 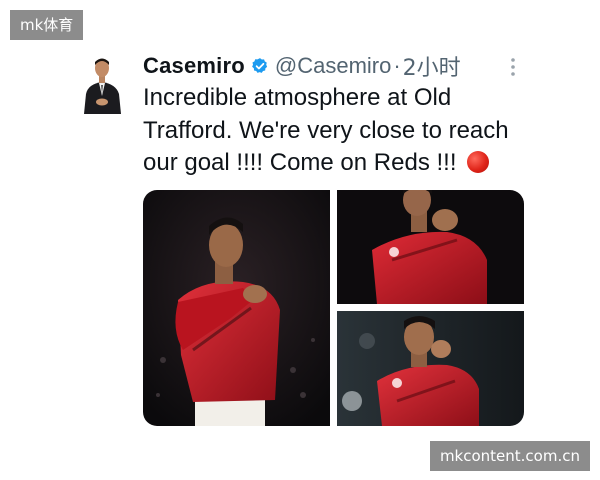 I want to click on author-name: Casemiro, so click(x=194, y=66).